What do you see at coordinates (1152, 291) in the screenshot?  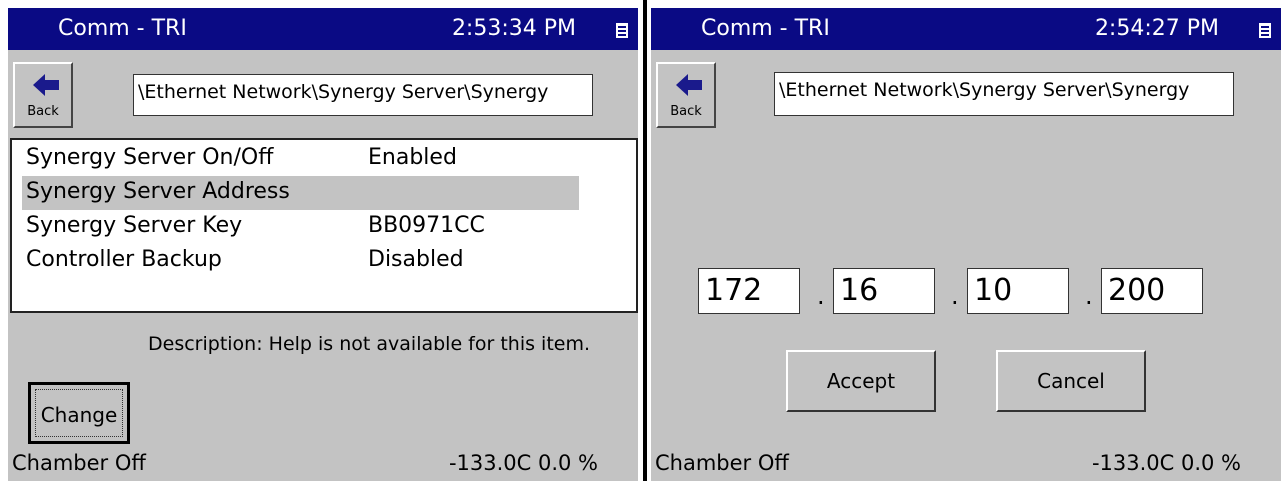 I see `ip-octet-4-input: 200` at bounding box center [1152, 291].